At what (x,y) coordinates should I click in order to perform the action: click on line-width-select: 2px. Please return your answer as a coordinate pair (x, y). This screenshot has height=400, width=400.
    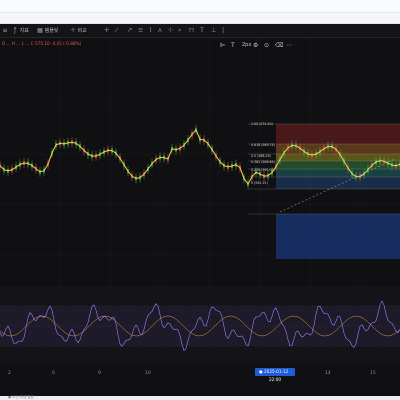
    Looking at the image, I should click on (246, 45).